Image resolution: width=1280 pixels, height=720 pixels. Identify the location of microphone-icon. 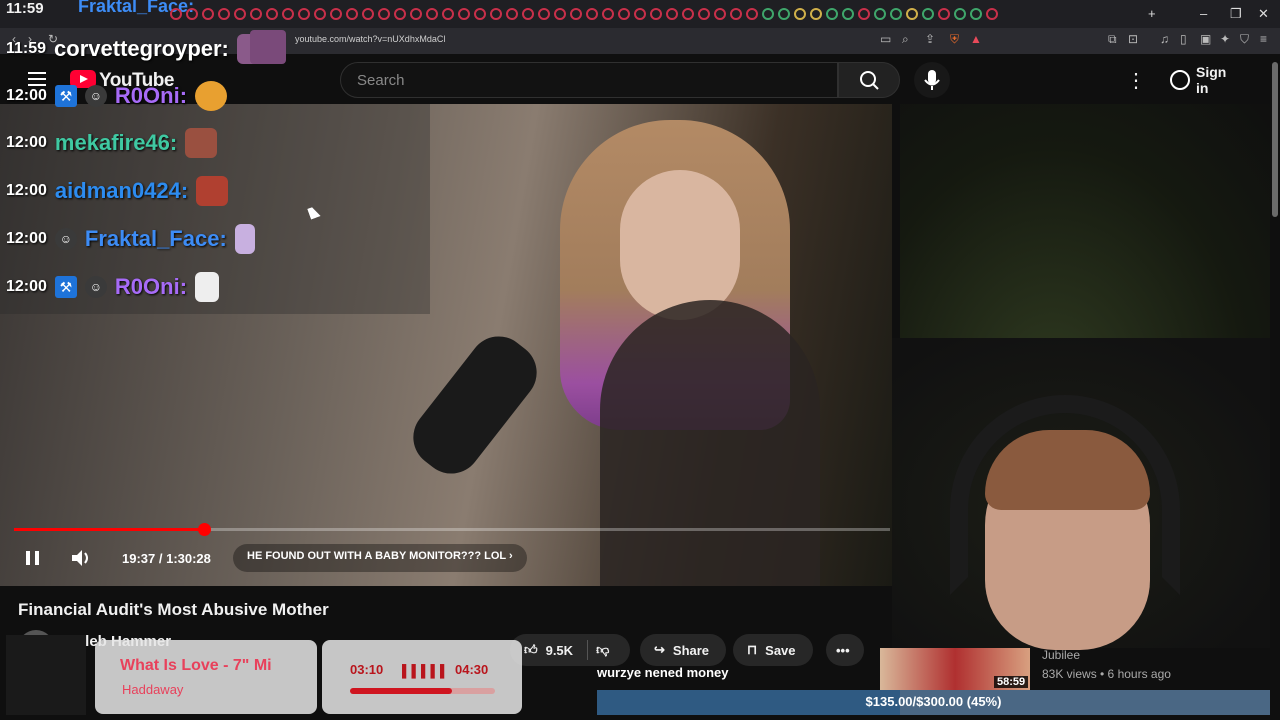
(932, 80).